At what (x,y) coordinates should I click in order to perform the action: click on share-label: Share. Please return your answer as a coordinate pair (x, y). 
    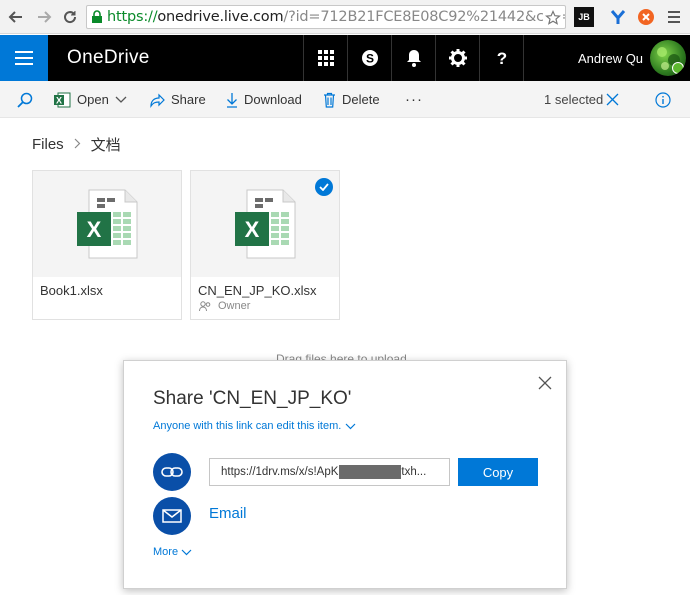
    Looking at the image, I should click on (188, 99).